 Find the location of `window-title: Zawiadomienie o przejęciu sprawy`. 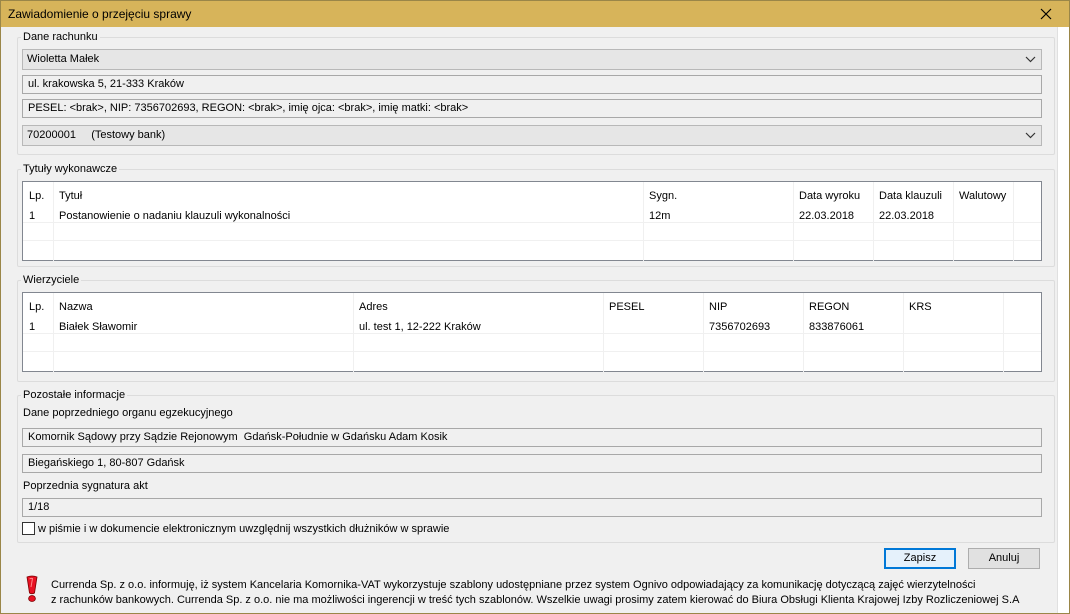

window-title: Zawiadomienie o przejęciu sprawy is located at coordinates (100, 14).